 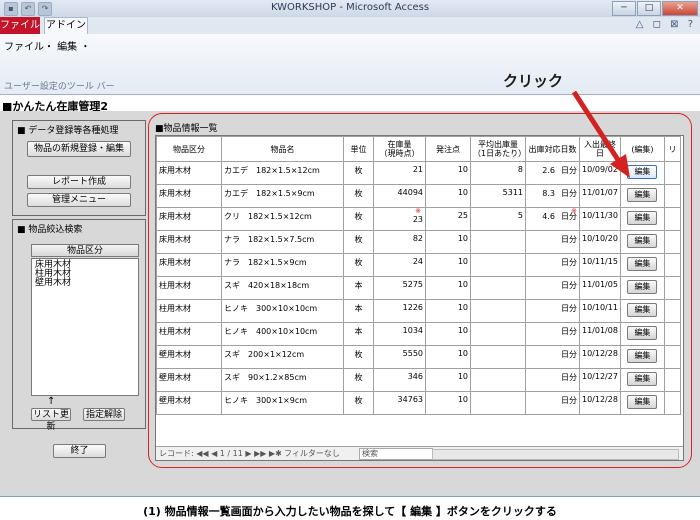 I want to click on new-item-button: 物品の新規登録・編集, so click(x=79, y=149).